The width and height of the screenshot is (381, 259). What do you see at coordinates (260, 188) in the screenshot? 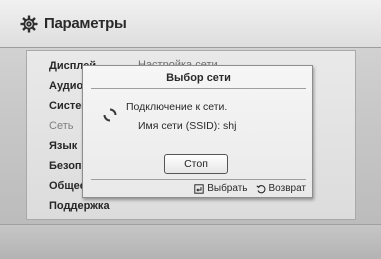
I see `return-icon` at bounding box center [260, 188].